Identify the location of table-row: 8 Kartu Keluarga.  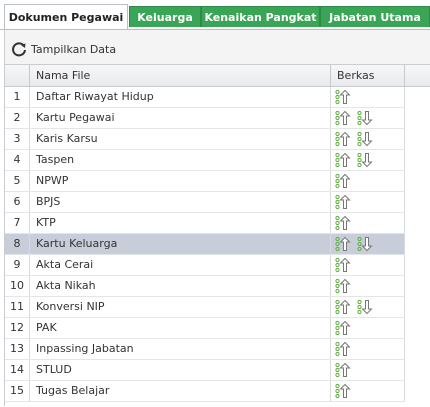
(205, 244).